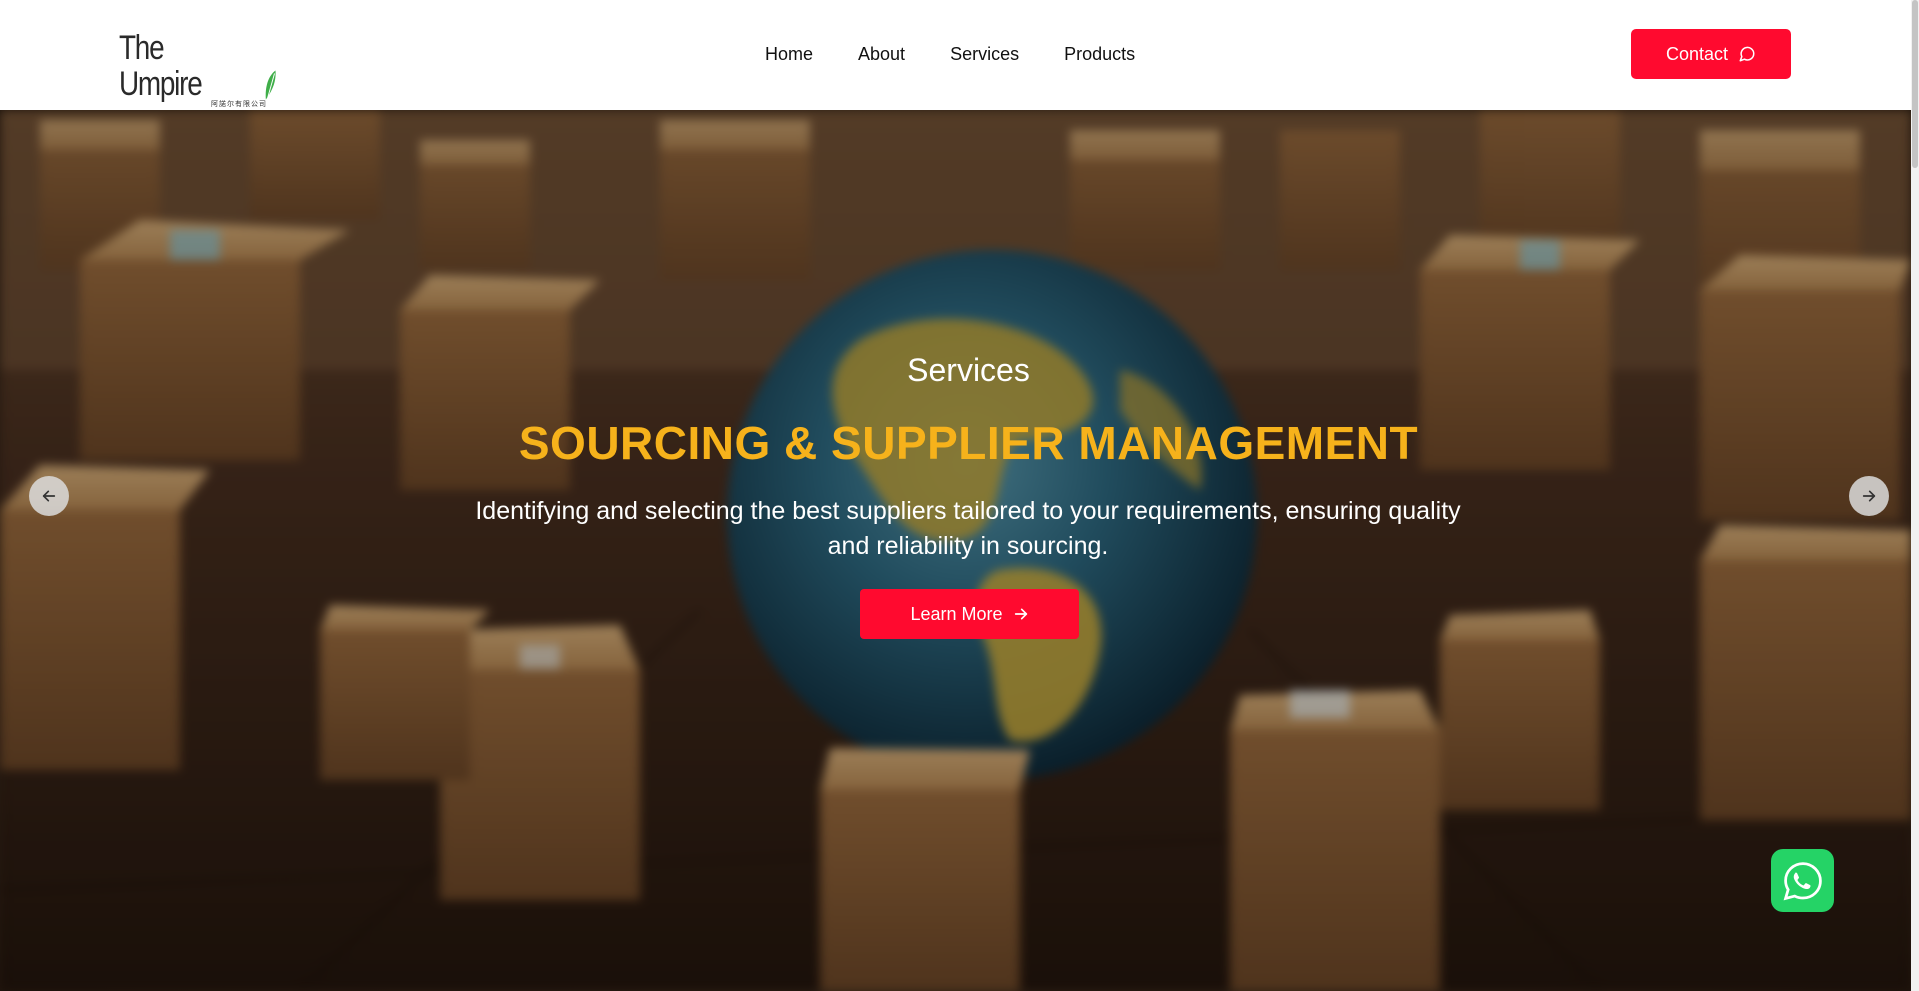  I want to click on contact-button: Contact, so click(1711, 54).